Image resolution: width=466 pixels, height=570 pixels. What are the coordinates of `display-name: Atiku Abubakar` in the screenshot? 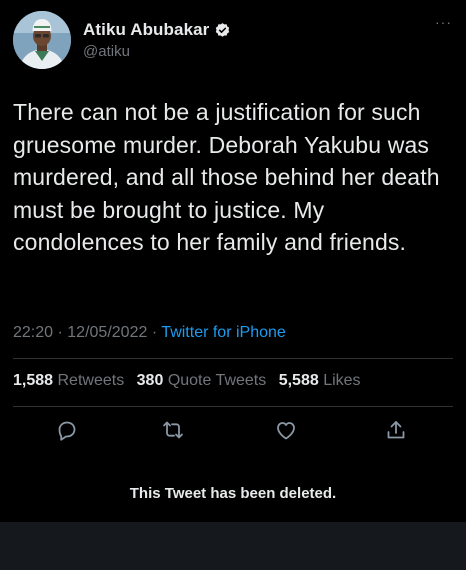 It's located at (146, 30).